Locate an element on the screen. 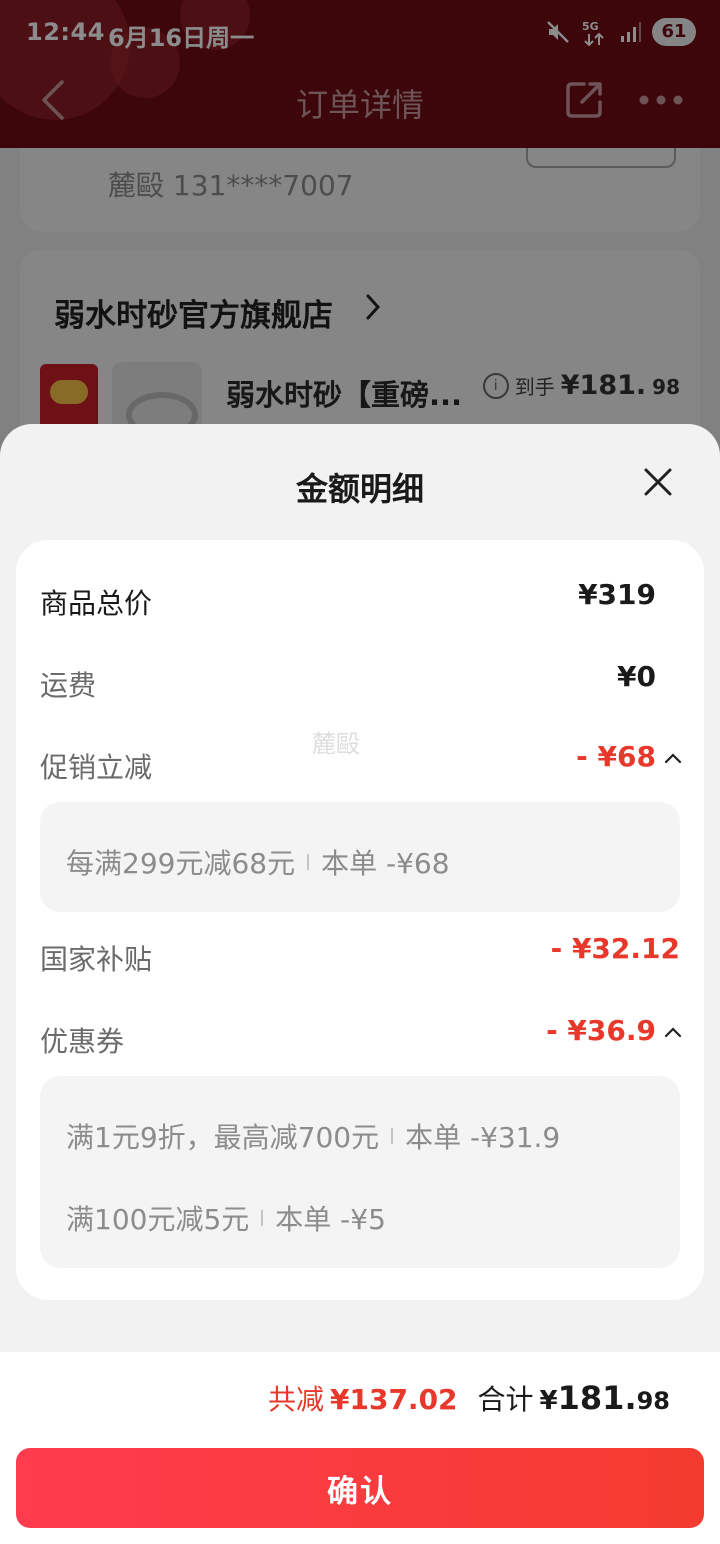  subsidy-label: 国家补贴 is located at coordinates (96, 959).